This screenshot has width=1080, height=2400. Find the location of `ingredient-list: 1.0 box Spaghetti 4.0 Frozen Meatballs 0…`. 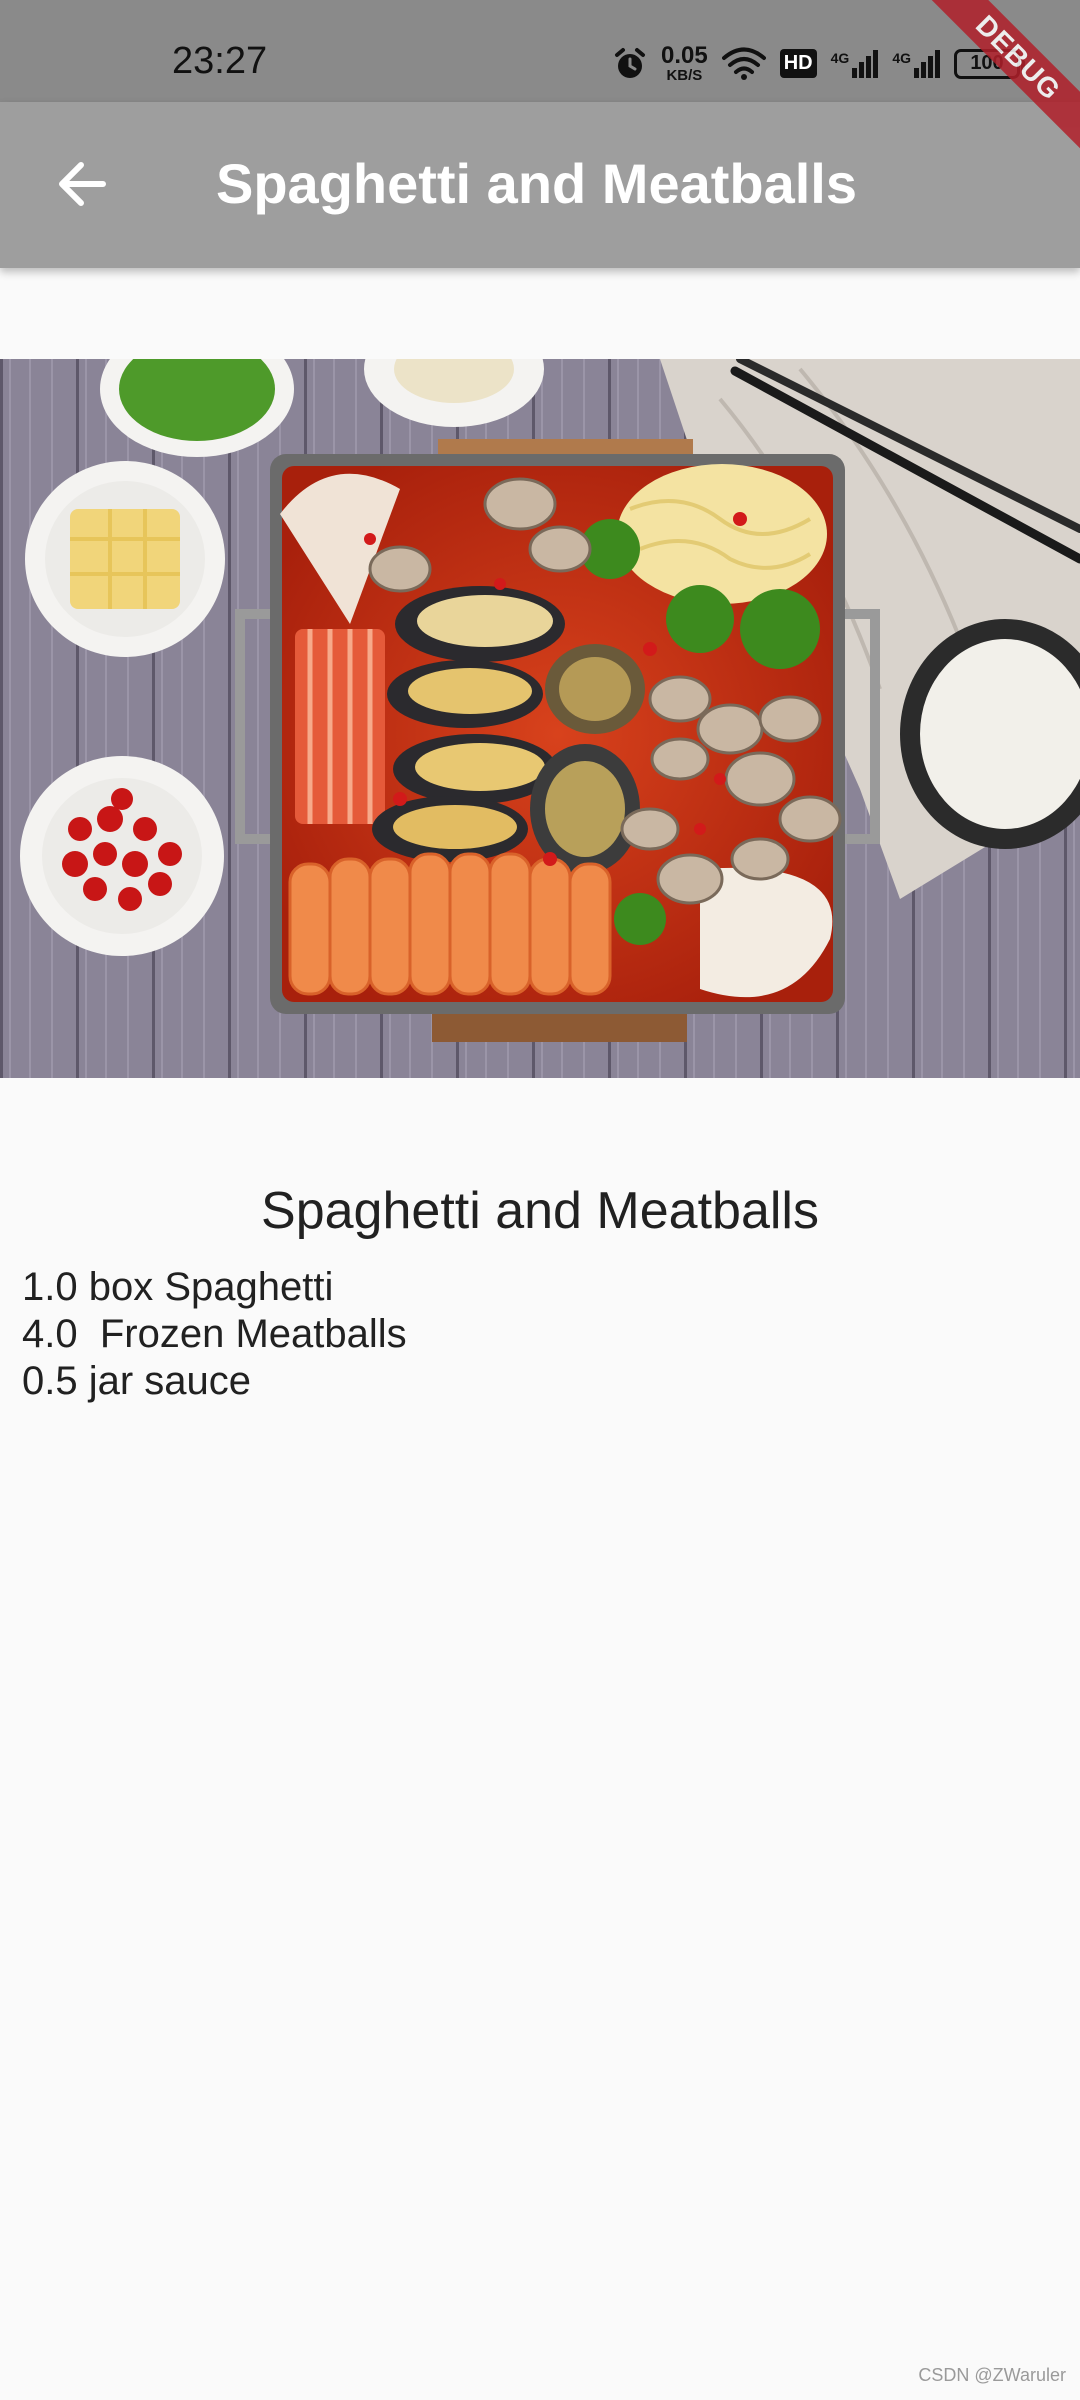

ingredient-list: 1.0 box Spaghetti 4.0 Frozen Meatballs 0… is located at coordinates (214, 1334).